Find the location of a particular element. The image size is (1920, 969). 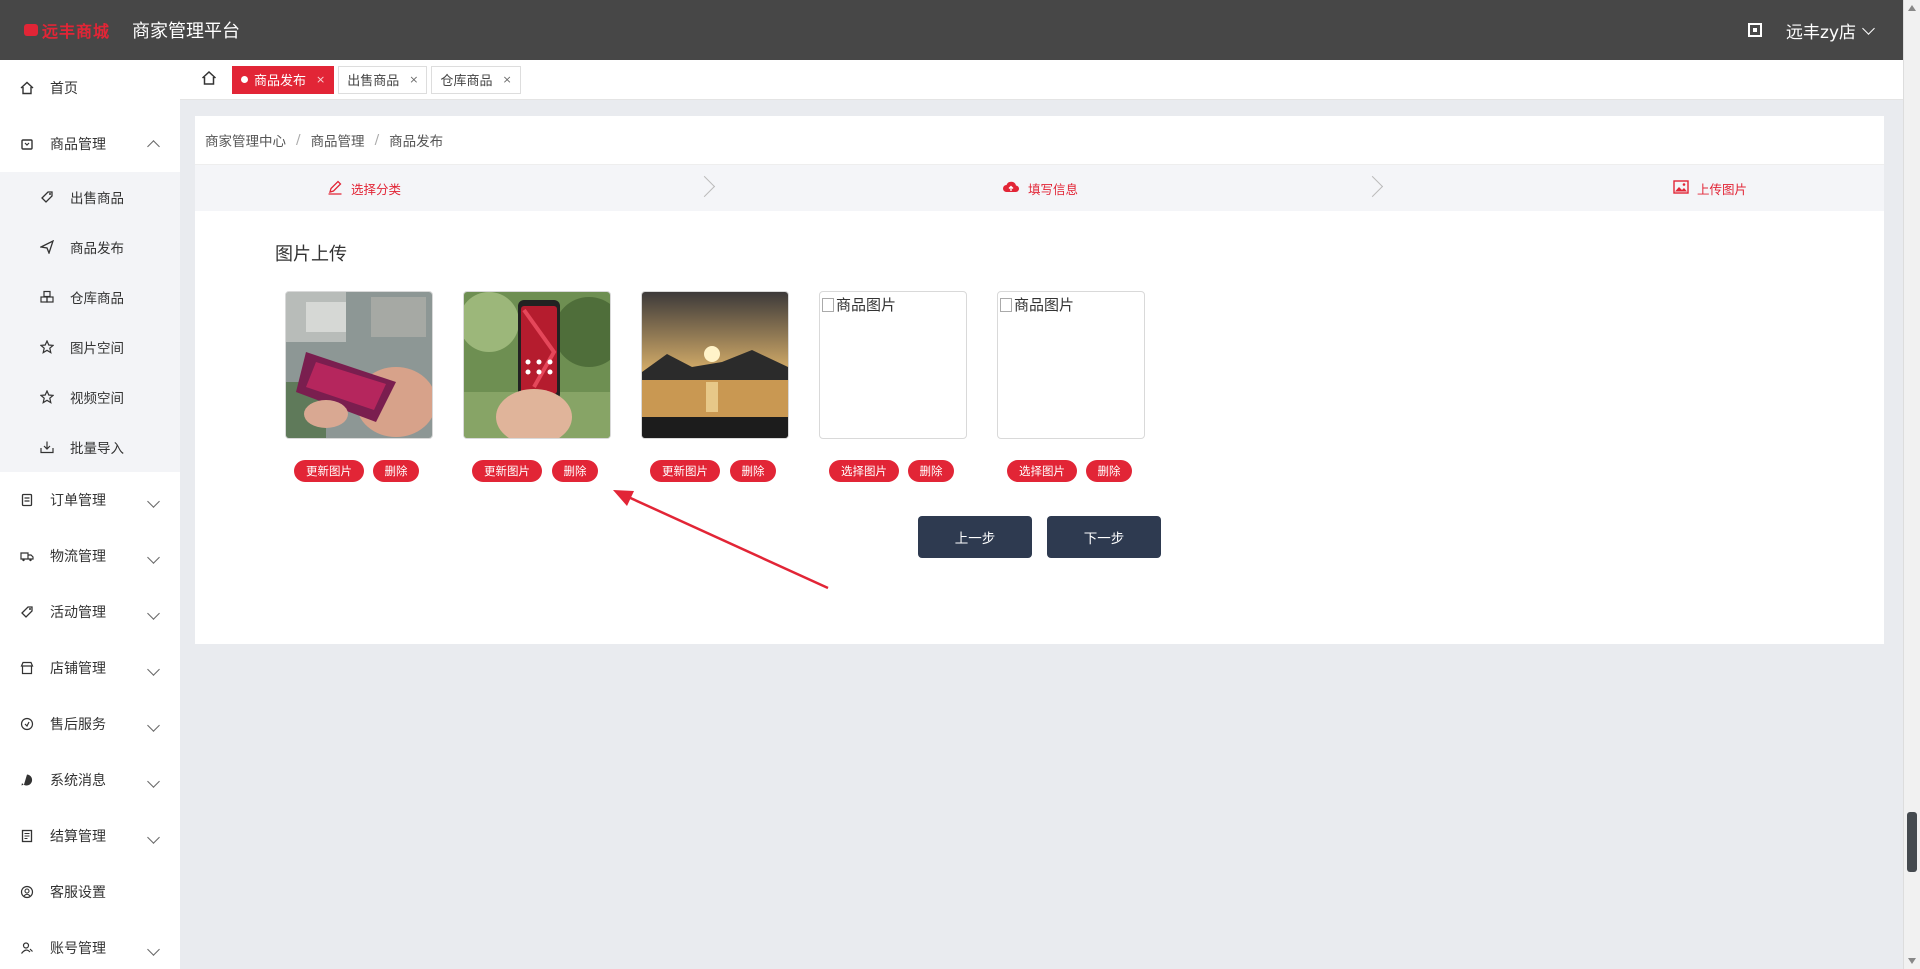

sidebar-item-activity: 活动管理 is located at coordinates (90, 612).